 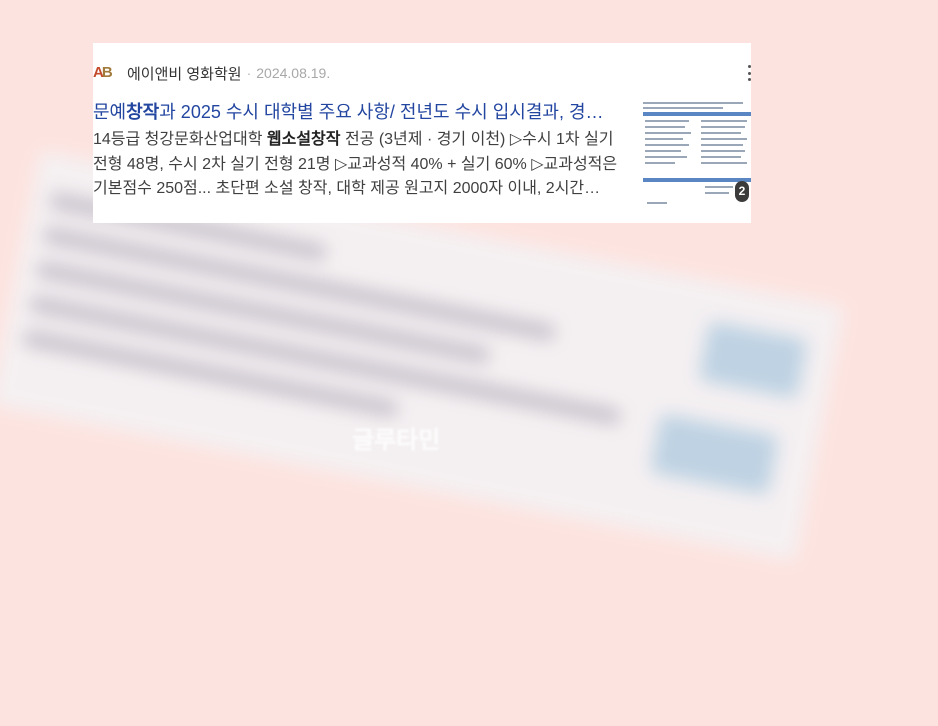 What do you see at coordinates (396, 440) in the screenshot?
I see `background-caption: 글루타민` at bounding box center [396, 440].